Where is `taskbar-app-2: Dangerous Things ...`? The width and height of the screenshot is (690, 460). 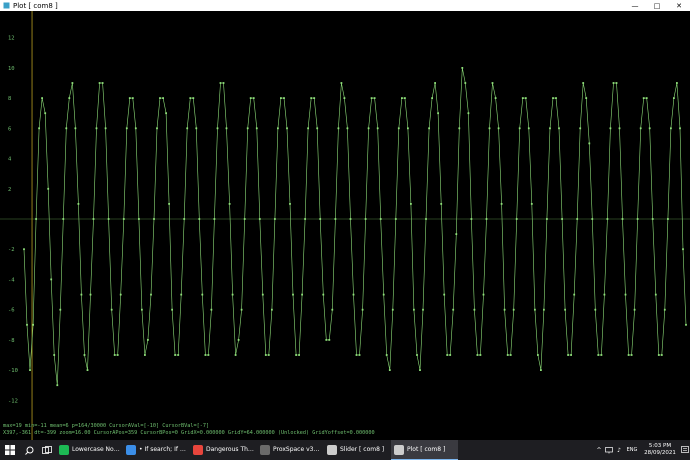
taskbar-app-2: Dangerous Things ... is located at coordinates (223, 450).